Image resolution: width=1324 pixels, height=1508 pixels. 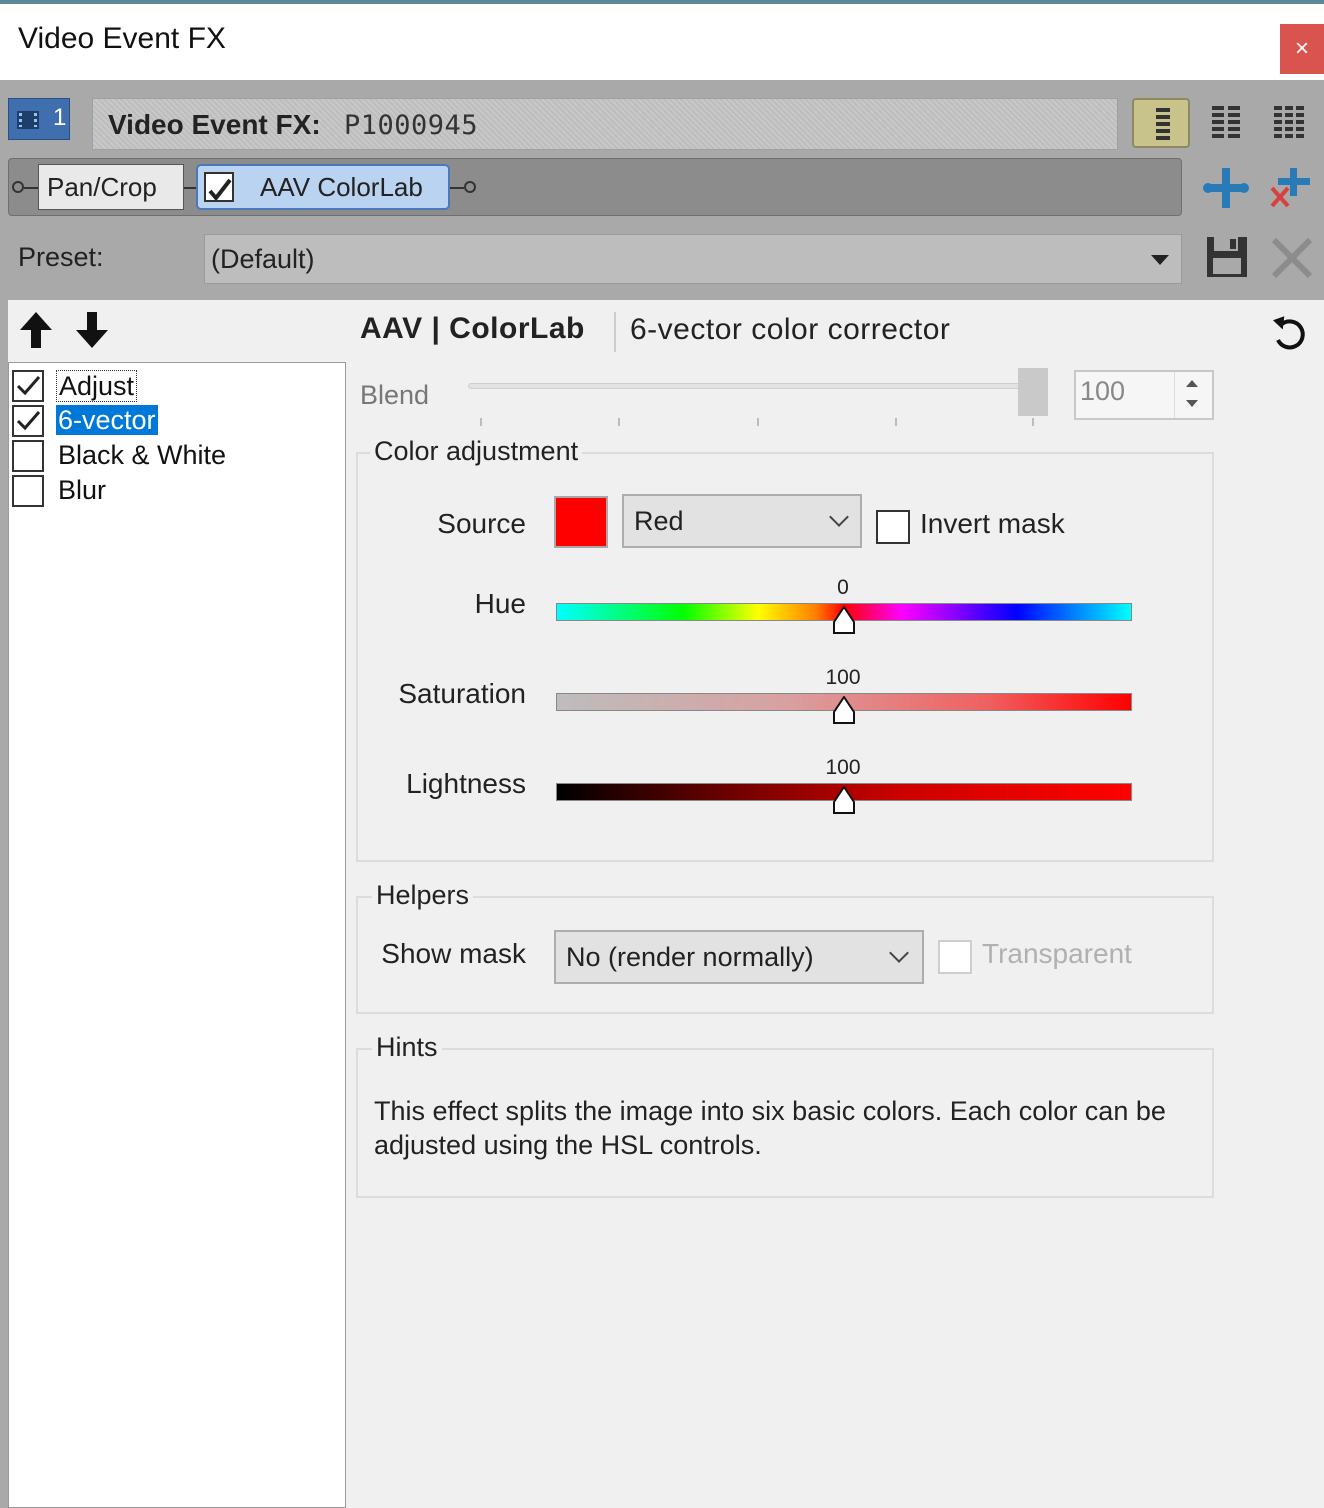 I want to click on view-list-button, so click(x=1161, y=123).